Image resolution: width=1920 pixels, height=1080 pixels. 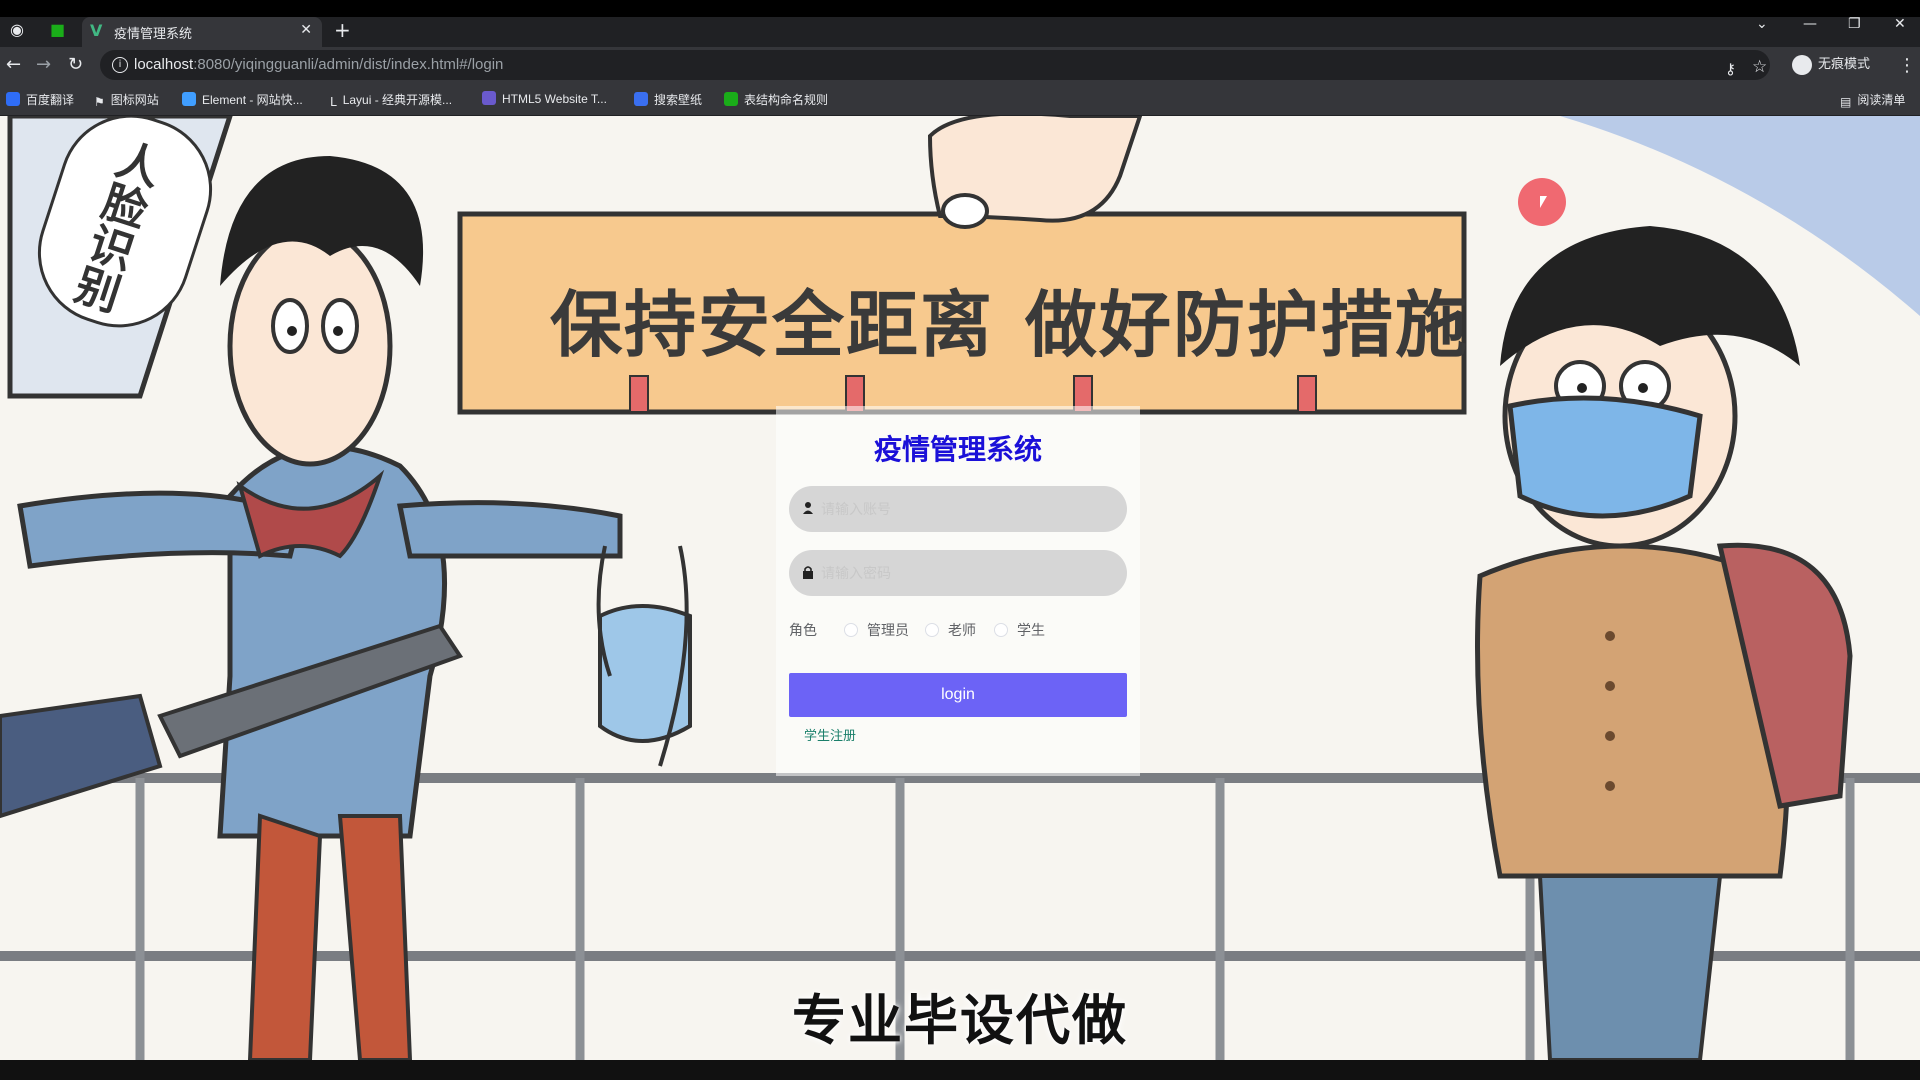 I want to click on tab-search-icon: ⌄, so click(x=1762, y=24).